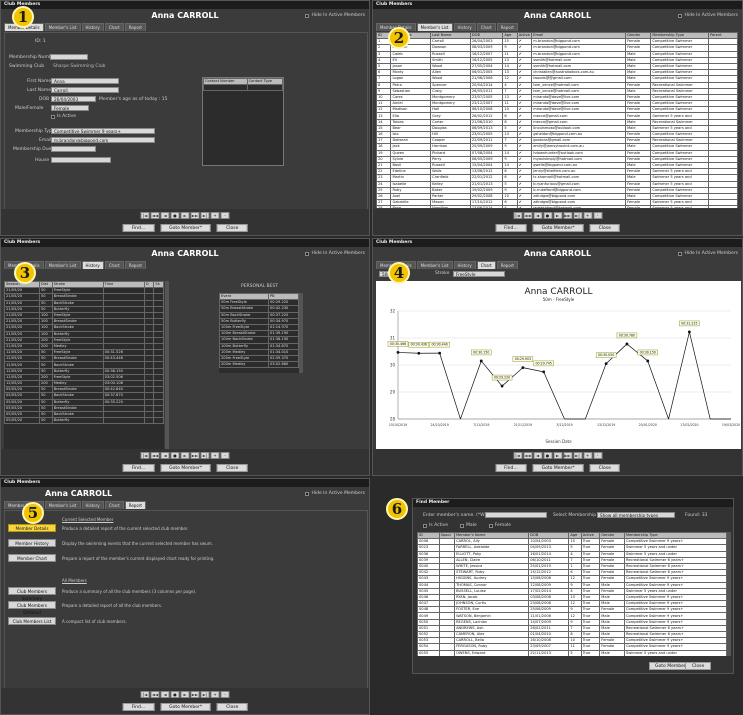 This screenshot has width=743, height=715. I want to click on table-row: 200m Medley 03:02.660, so click(259, 365).